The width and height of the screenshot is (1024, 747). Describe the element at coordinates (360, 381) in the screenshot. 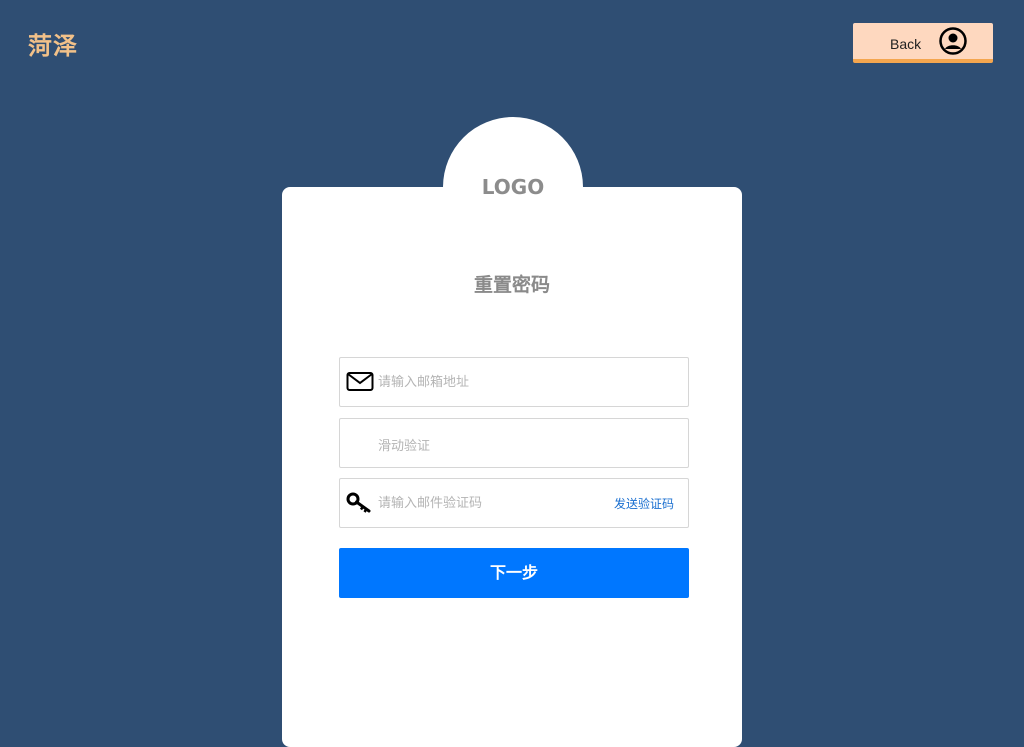

I see `envelope-icon` at that location.